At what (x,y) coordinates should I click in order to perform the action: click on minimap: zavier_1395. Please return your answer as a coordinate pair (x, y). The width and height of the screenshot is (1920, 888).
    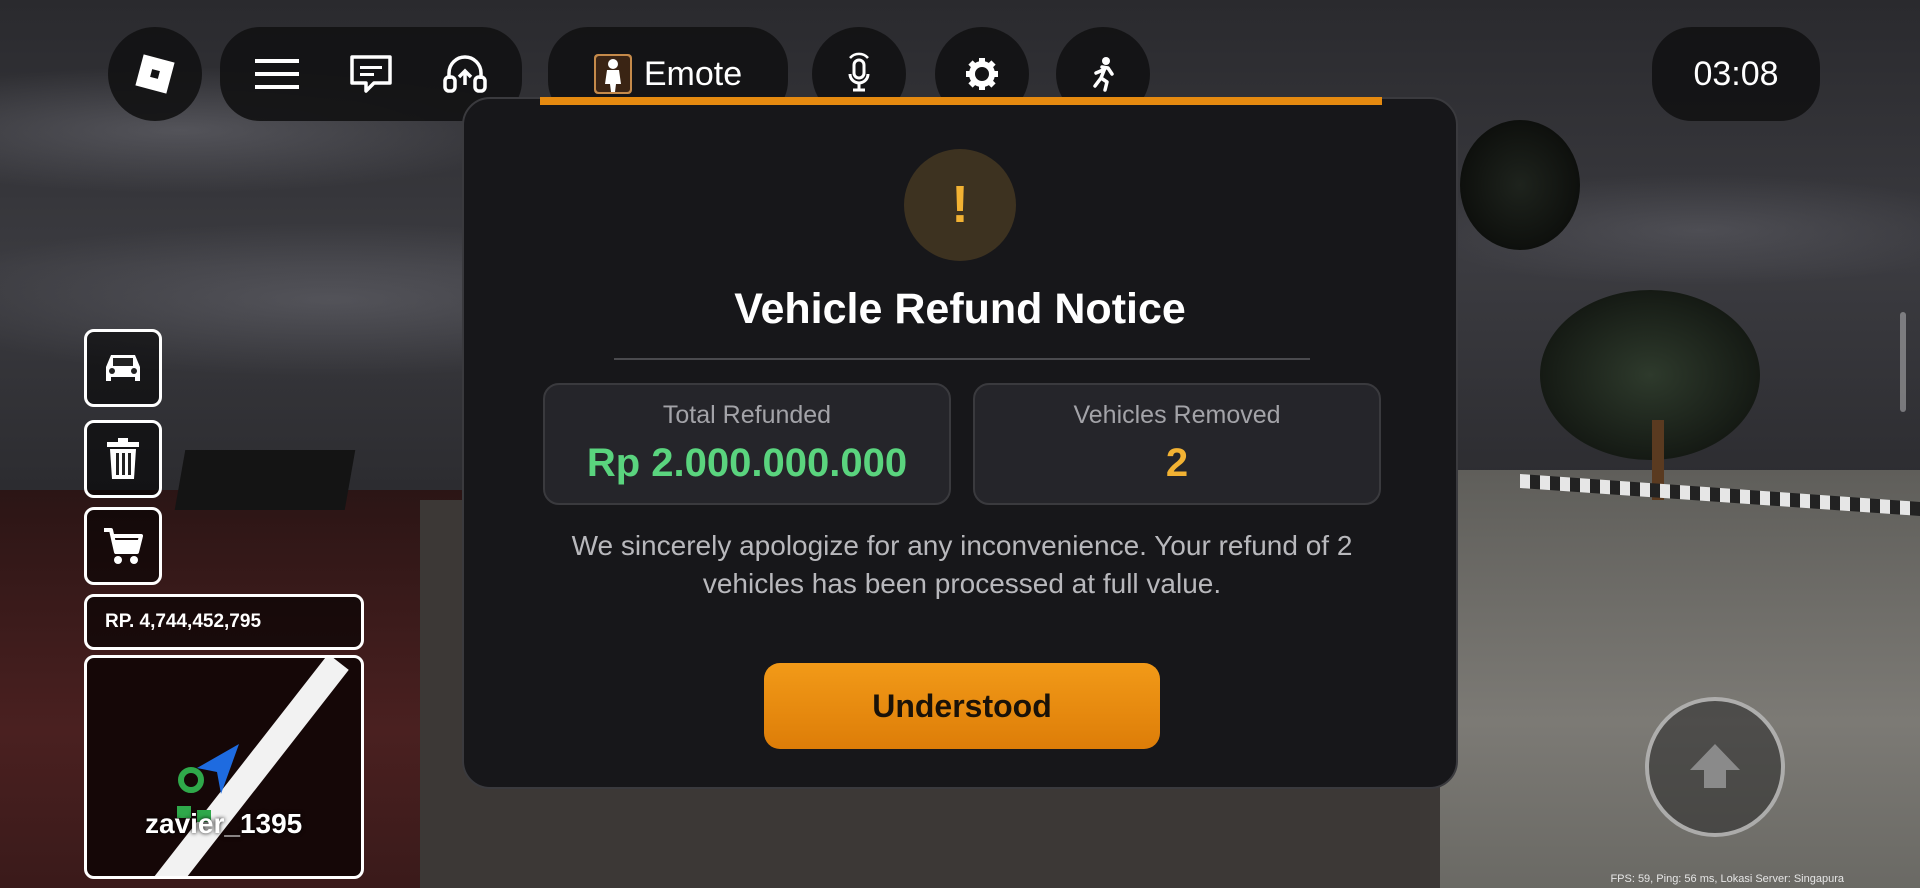
    Looking at the image, I should click on (224, 767).